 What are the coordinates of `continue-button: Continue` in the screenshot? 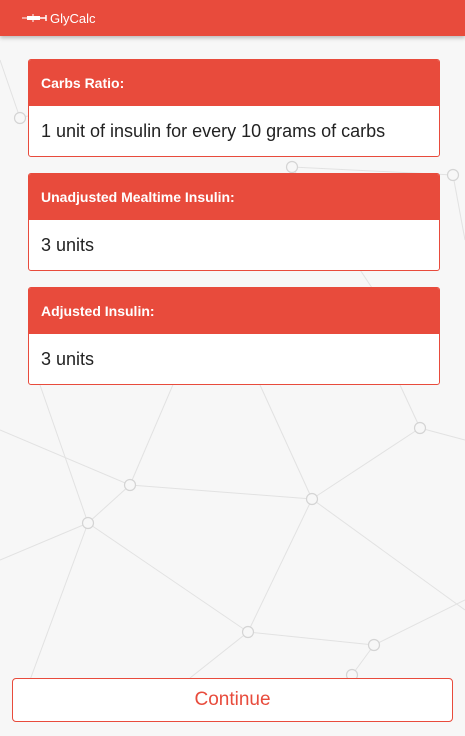 It's located at (232, 700).